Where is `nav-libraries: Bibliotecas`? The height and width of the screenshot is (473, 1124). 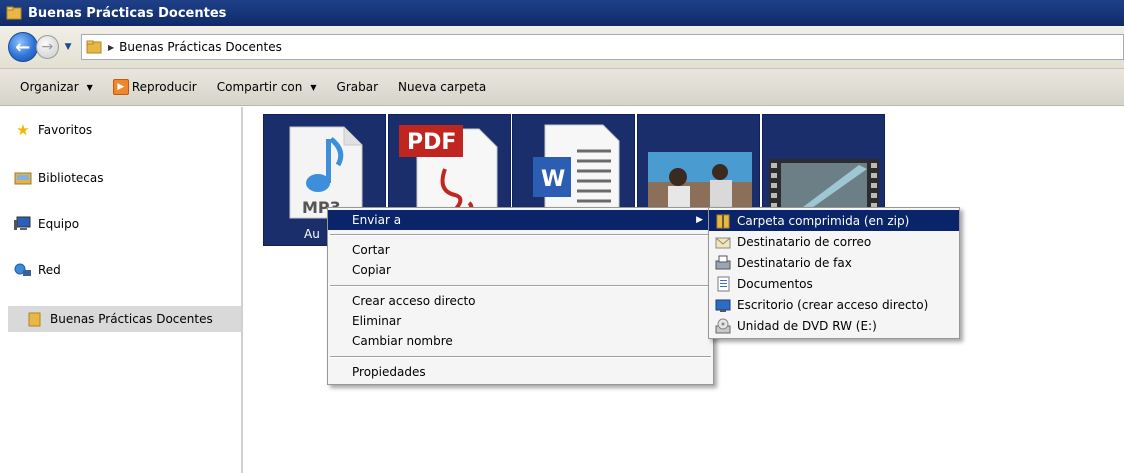
nav-libraries: Bibliotecas is located at coordinates (57, 178).